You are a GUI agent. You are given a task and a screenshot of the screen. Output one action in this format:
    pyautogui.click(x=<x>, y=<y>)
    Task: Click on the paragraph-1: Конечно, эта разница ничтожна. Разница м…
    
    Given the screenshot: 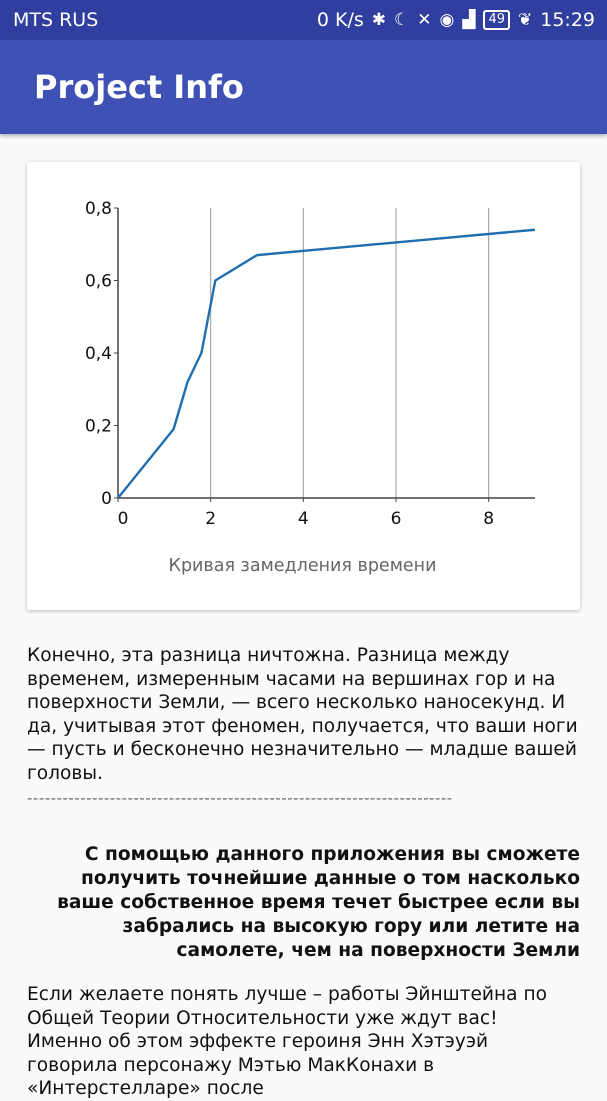 What is the action you would take?
    pyautogui.click(x=302, y=714)
    